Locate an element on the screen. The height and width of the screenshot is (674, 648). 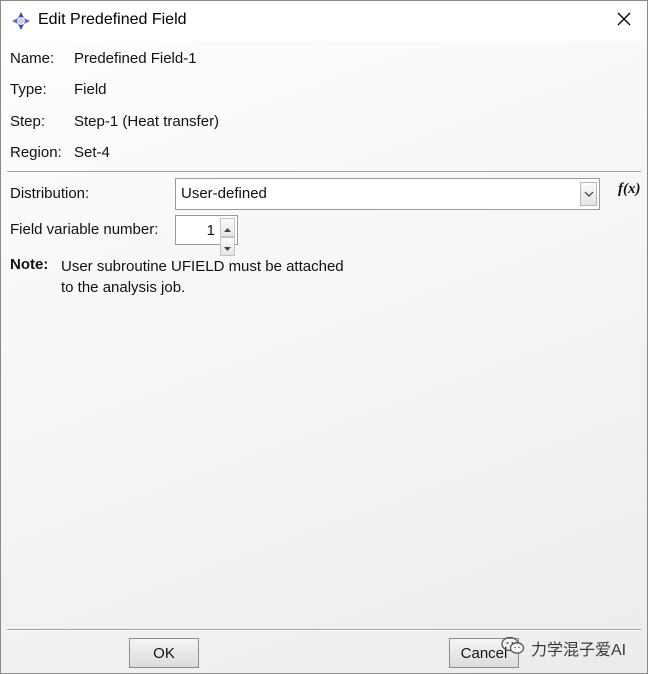
window-title: Edit Predefined Field is located at coordinates (112, 19).